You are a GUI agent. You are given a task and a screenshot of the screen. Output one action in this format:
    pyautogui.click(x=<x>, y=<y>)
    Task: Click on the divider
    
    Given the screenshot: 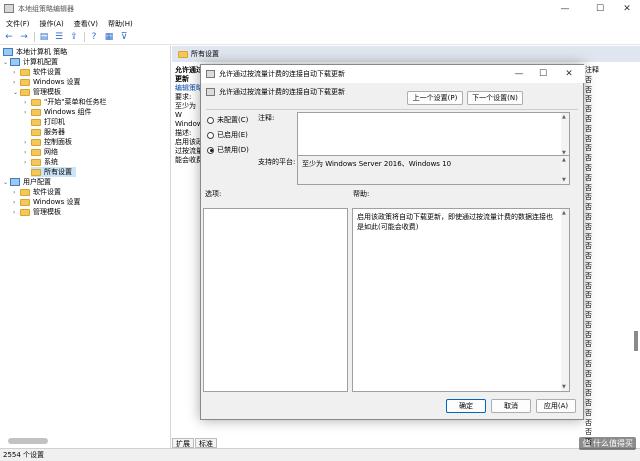 What is the action you would take?
    pyautogui.click(x=392, y=109)
    